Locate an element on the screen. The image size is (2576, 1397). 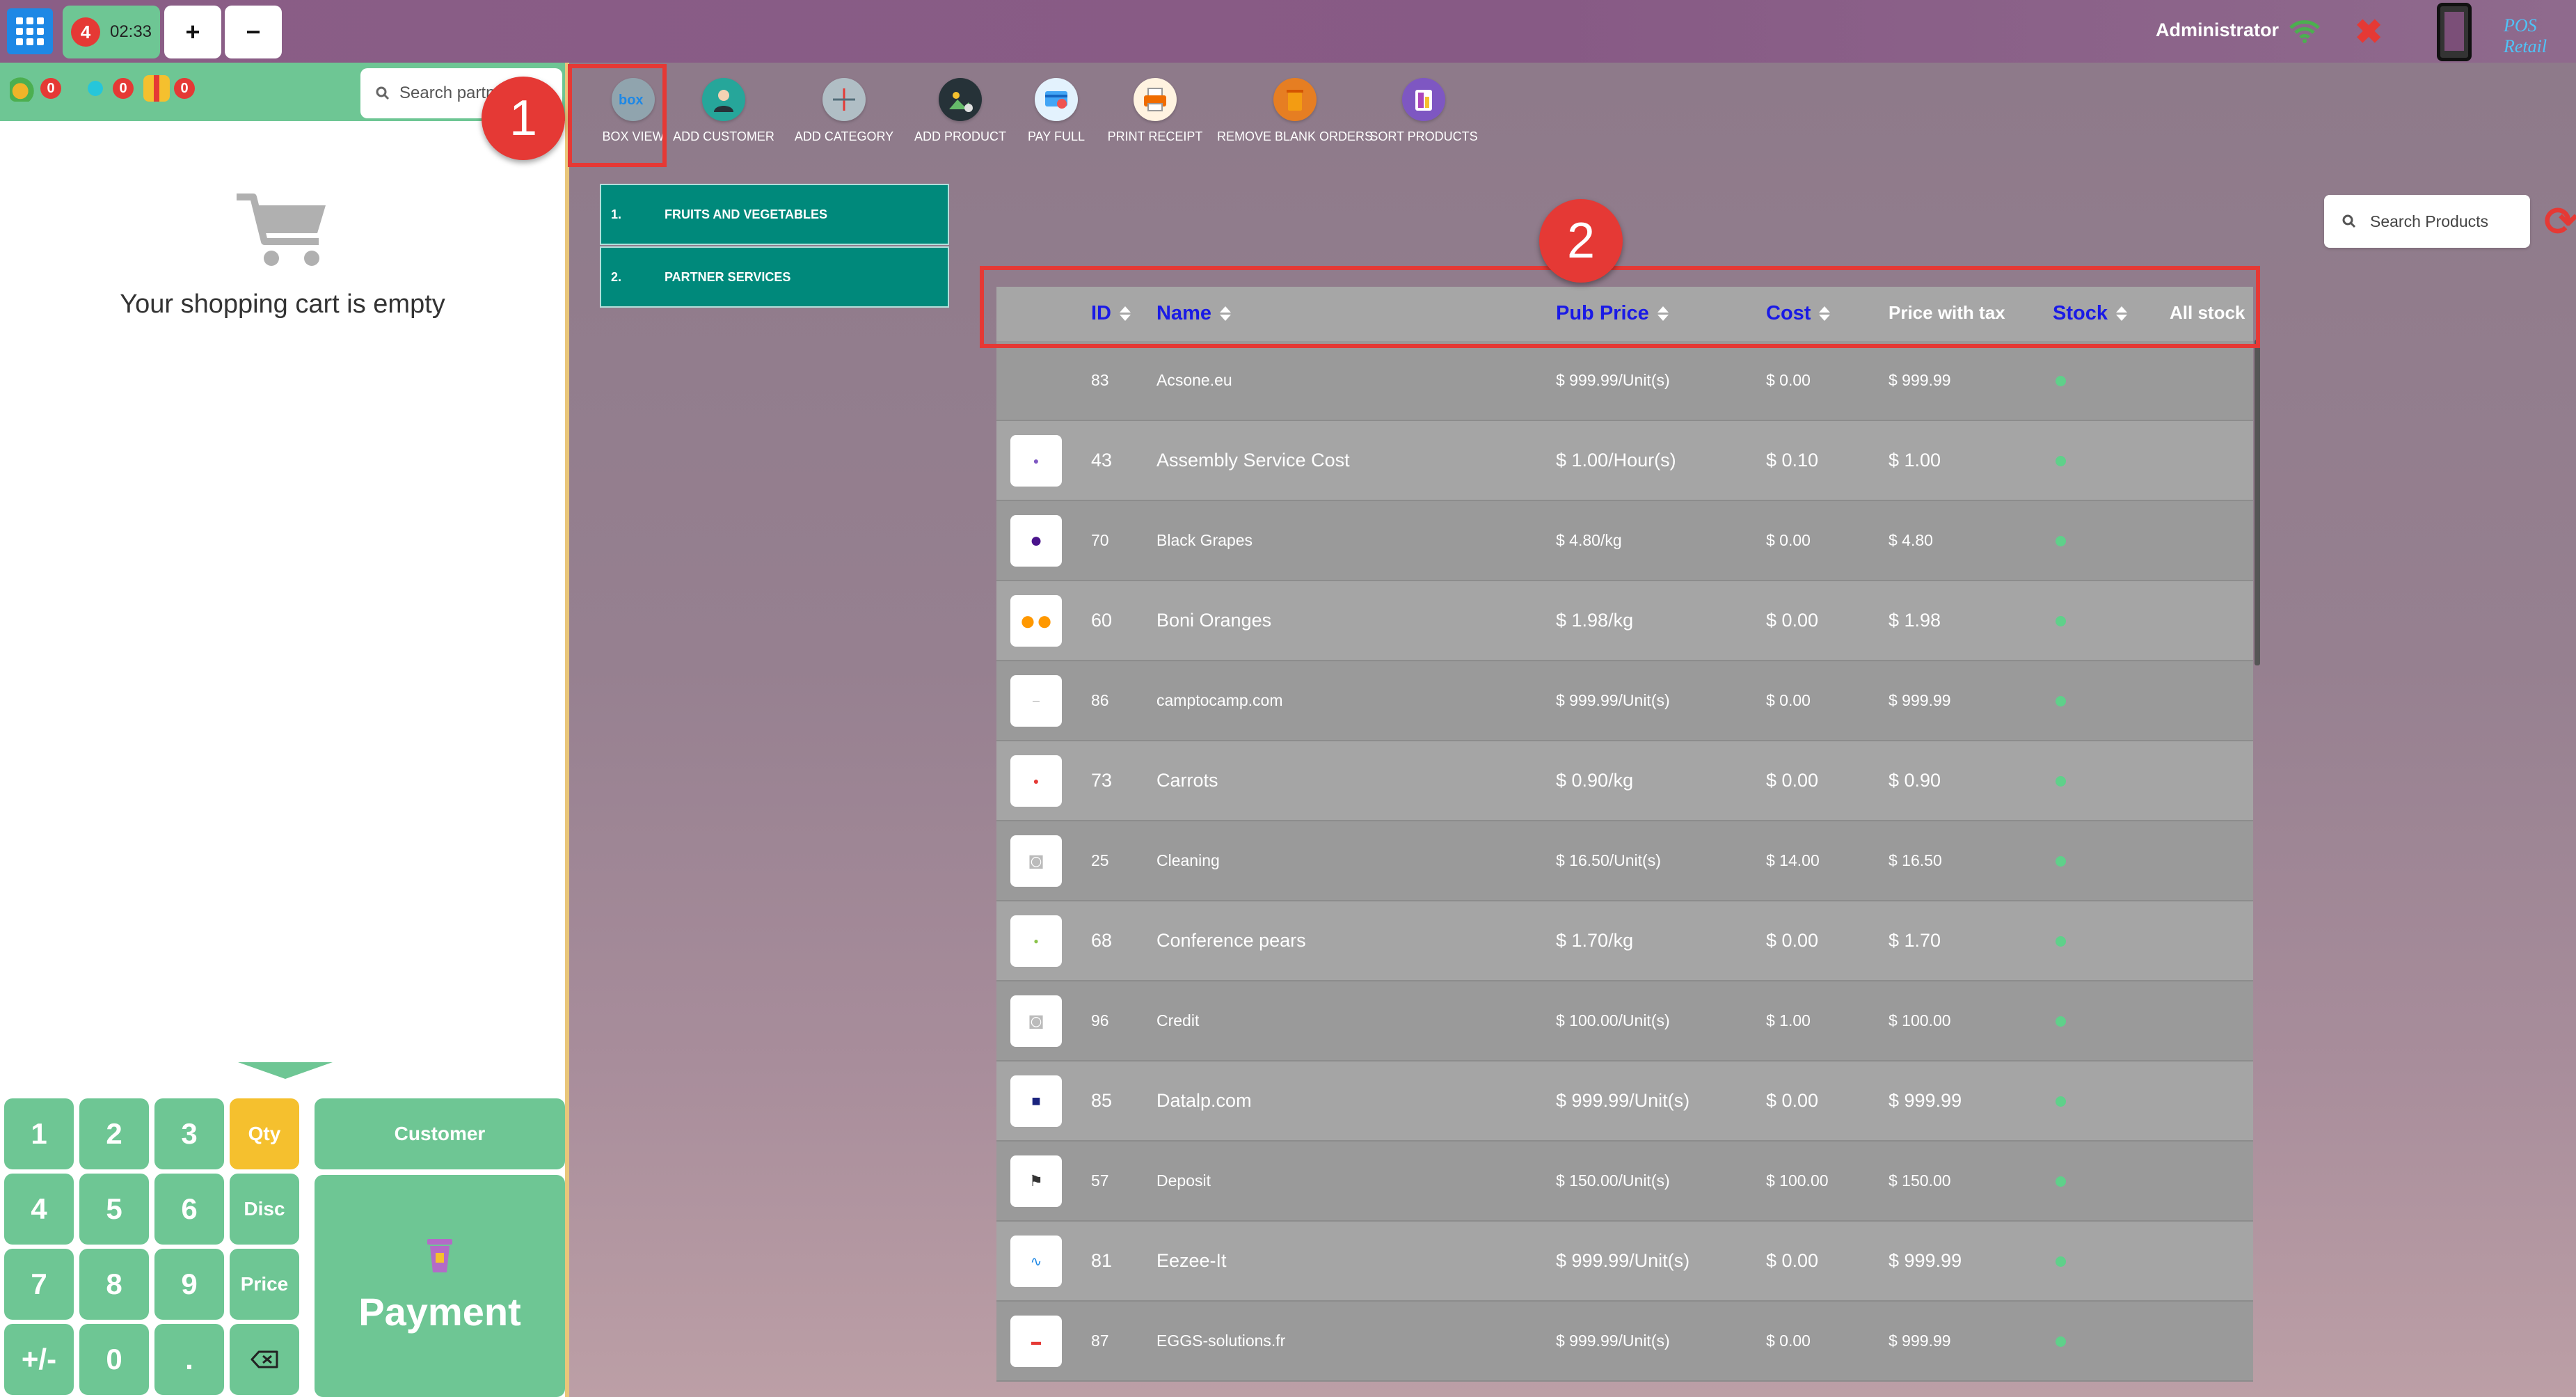
cell-price-with-tax: $ 0.90 is located at coordinates (1915, 780).